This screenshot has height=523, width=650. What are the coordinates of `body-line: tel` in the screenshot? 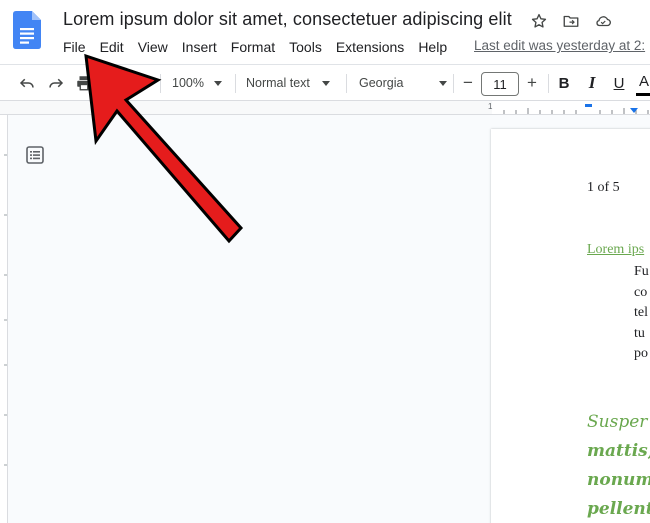 It's located at (641, 312).